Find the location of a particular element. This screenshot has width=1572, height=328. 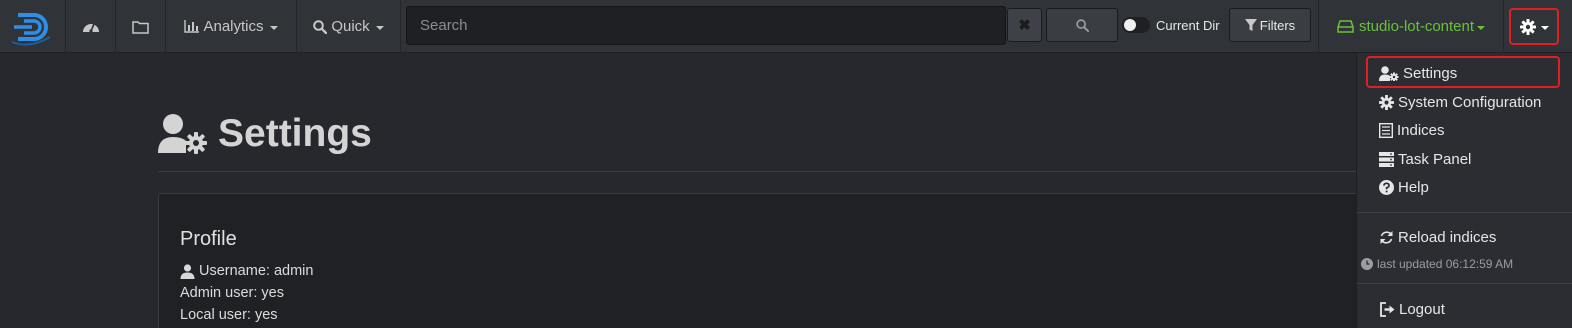

menu-item-label: Logout is located at coordinates (1422, 309).